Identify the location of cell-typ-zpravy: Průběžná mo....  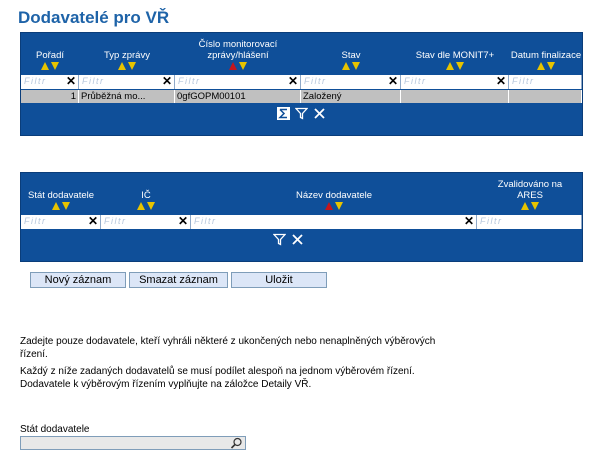
(127, 96).